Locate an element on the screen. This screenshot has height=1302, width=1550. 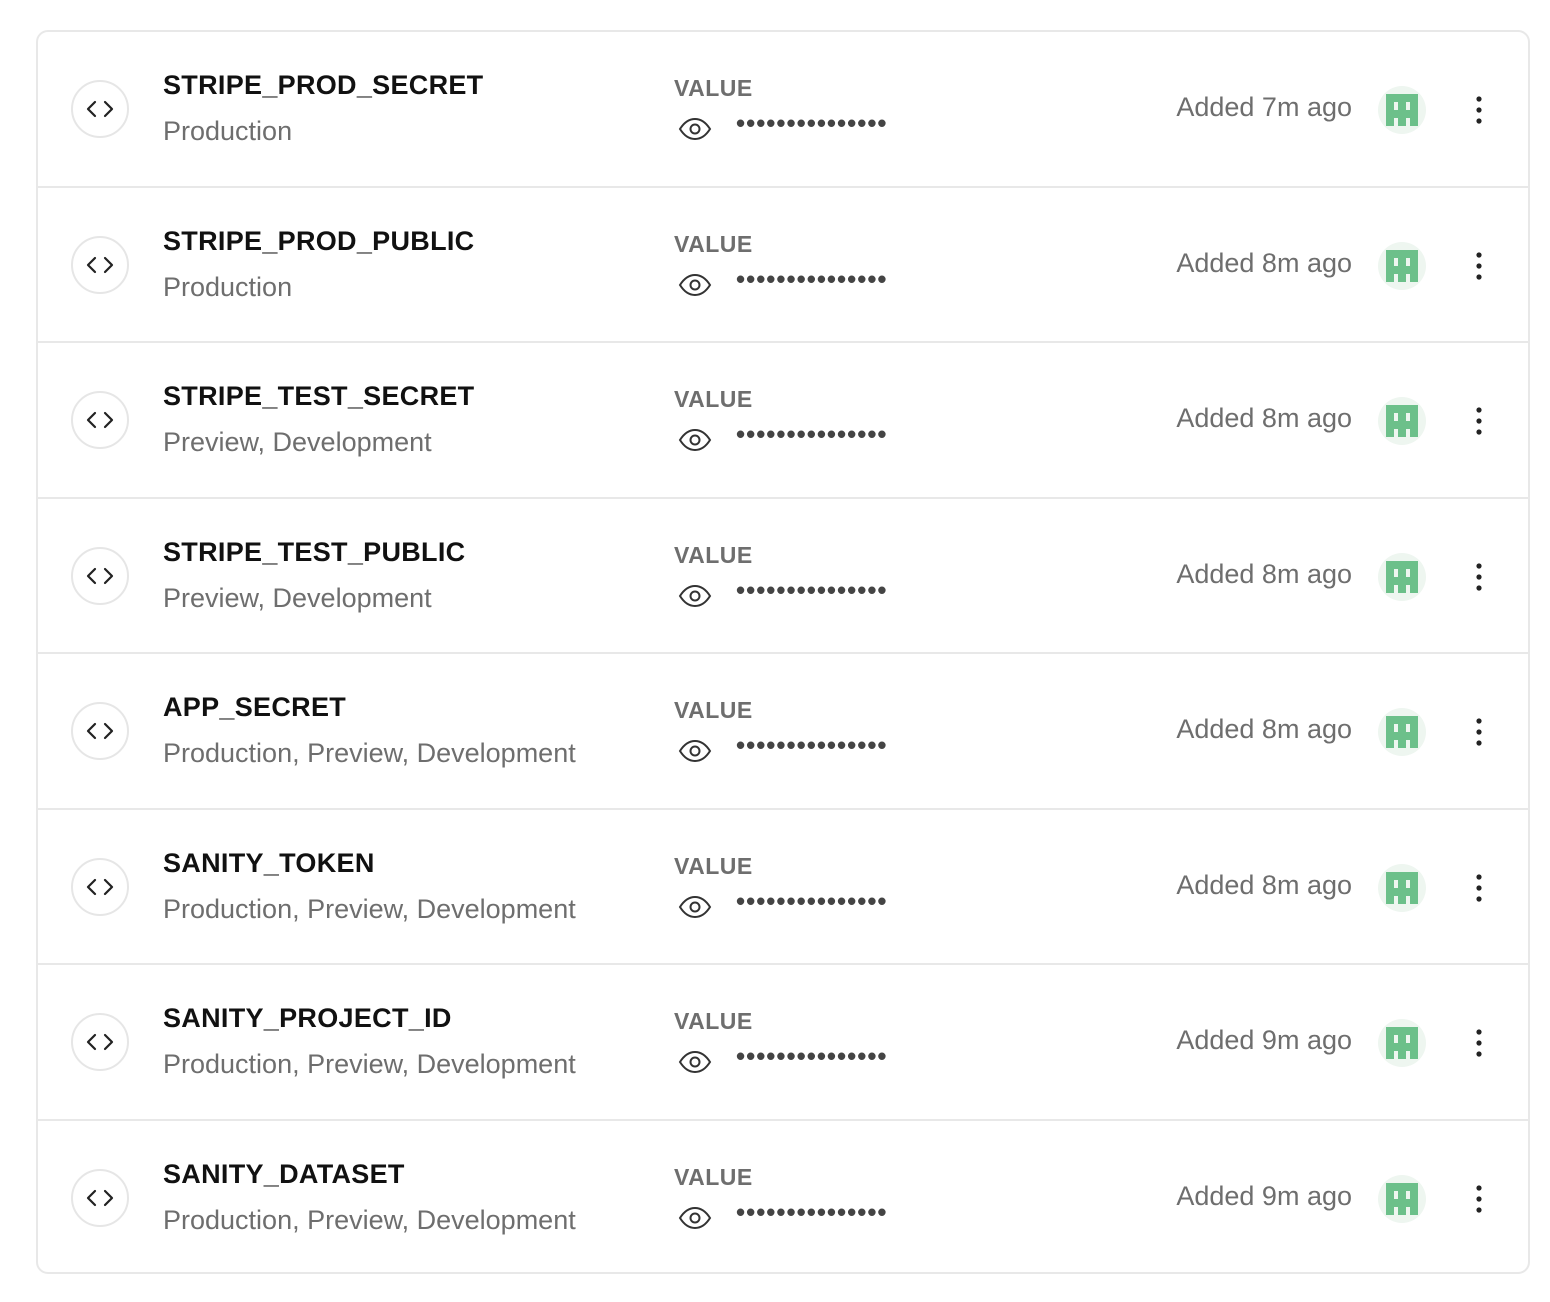
env-var-name: SANITY_TOKEN is located at coordinates (269, 862).